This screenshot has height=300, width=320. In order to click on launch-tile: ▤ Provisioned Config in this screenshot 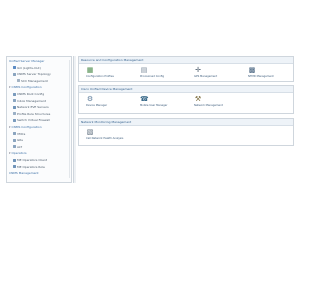, I will do `click(157, 73)`.